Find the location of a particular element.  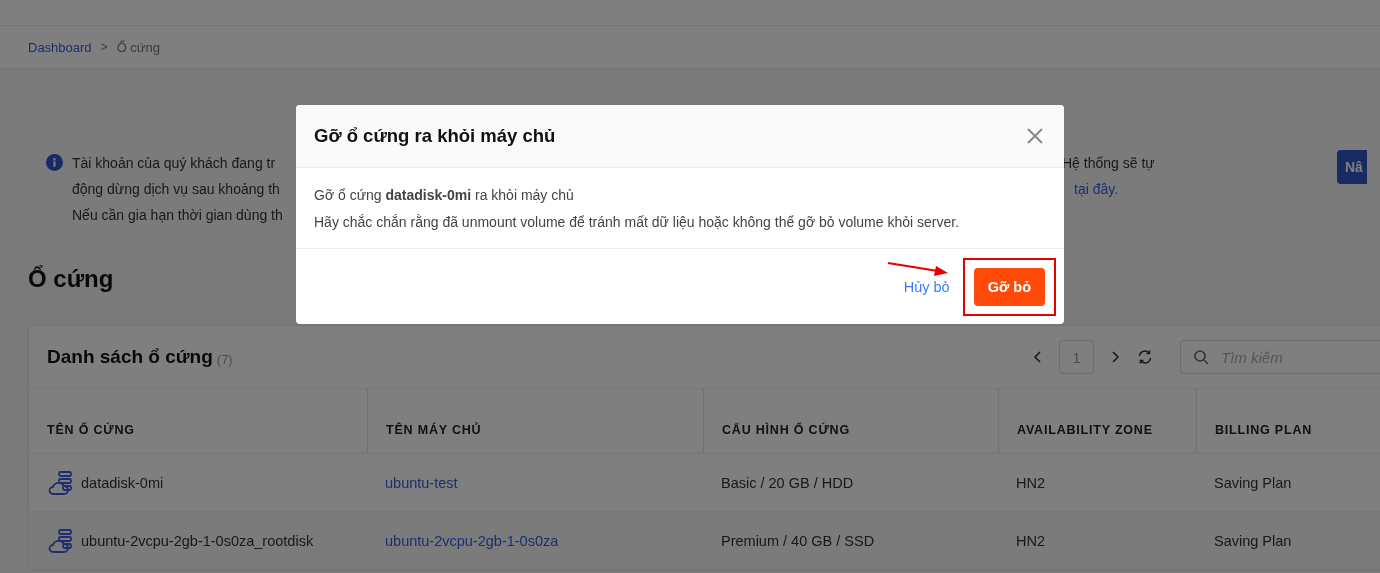

cell-text: Basic / 20 GB / HDD is located at coordinates (787, 482).